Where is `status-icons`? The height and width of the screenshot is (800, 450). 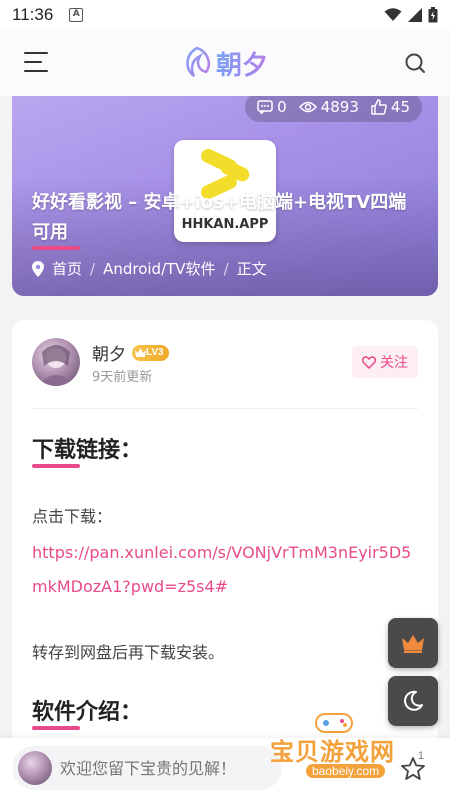 status-icons is located at coordinates (411, 15).